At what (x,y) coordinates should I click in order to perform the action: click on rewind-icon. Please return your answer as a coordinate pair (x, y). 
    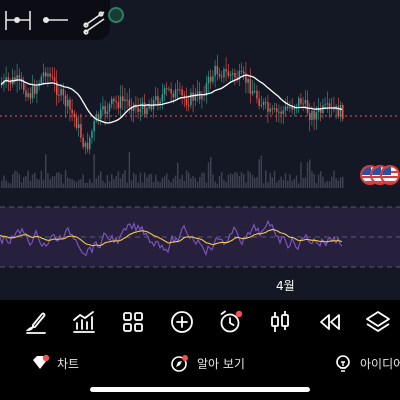
    Looking at the image, I should click on (330, 322).